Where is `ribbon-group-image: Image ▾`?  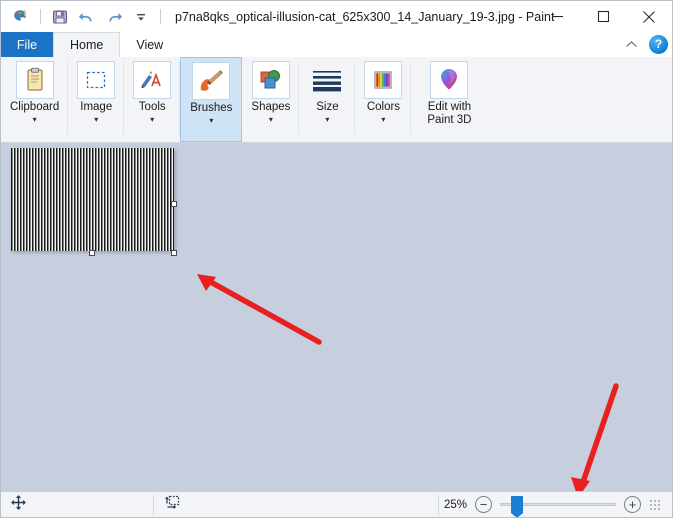
ribbon-group-image: Image ▾ is located at coordinates (96, 99).